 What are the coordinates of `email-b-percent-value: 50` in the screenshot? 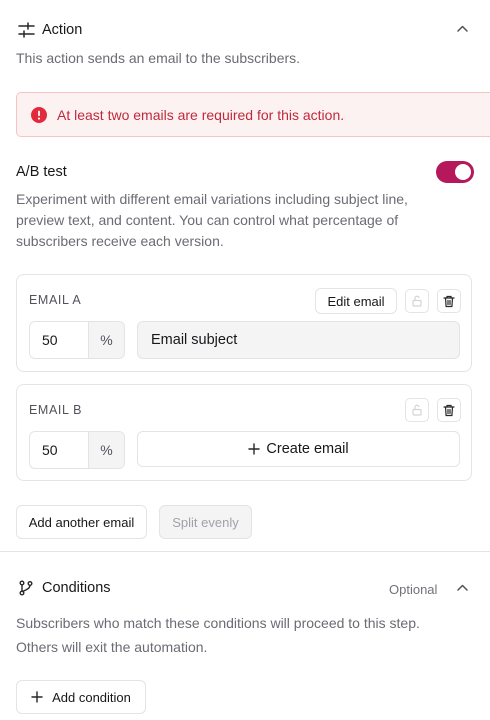 It's located at (59, 450).